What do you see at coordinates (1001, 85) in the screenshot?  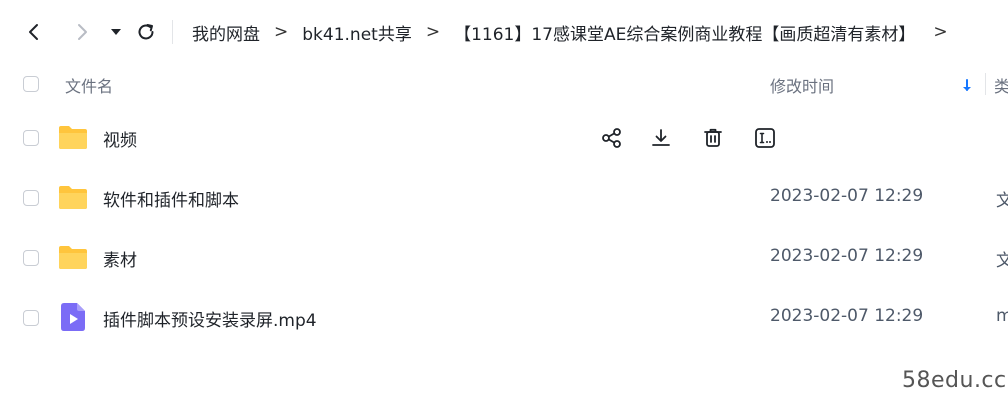 I see `column-header-type: 类` at bounding box center [1001, 85].